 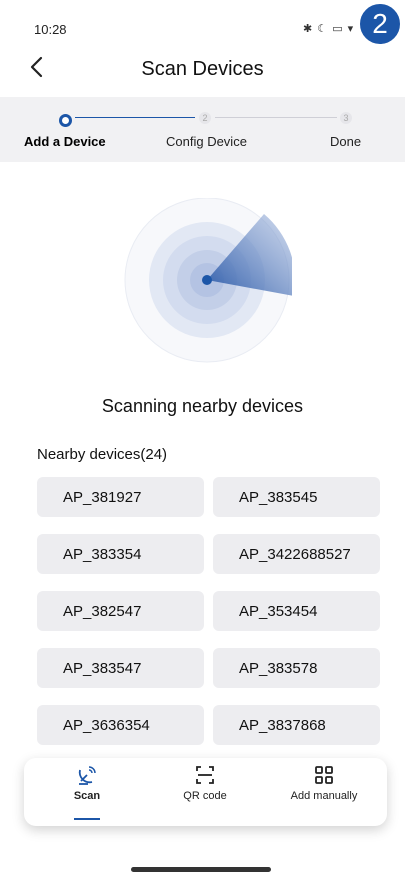 I want to click on nearby-devices-title: Nearby devices(24), so click(x=102, y=454).